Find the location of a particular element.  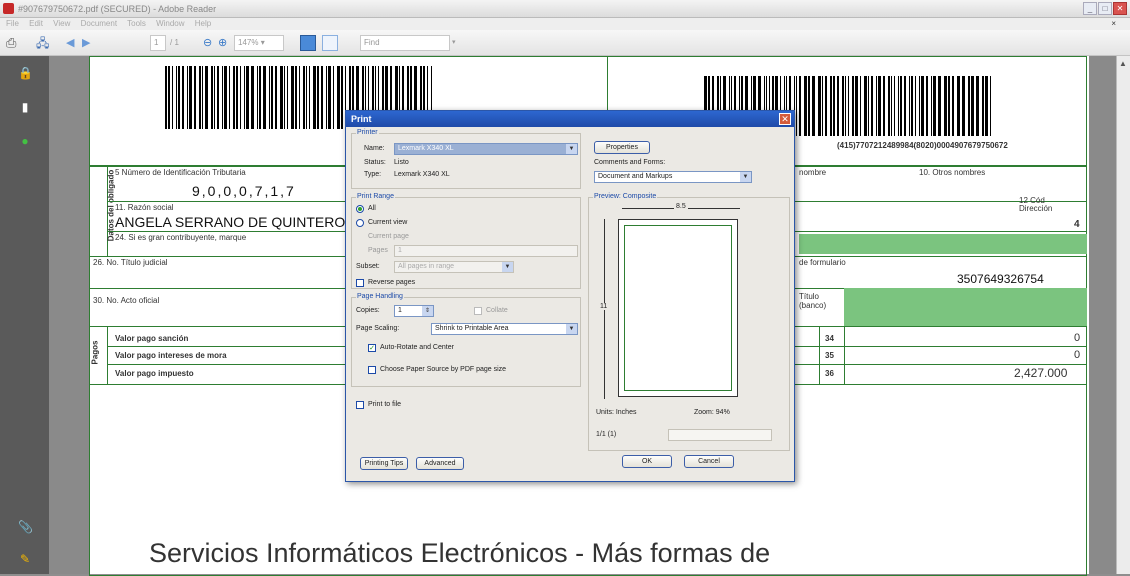

zoom-value: 147% is located at coordinates (248, 42).